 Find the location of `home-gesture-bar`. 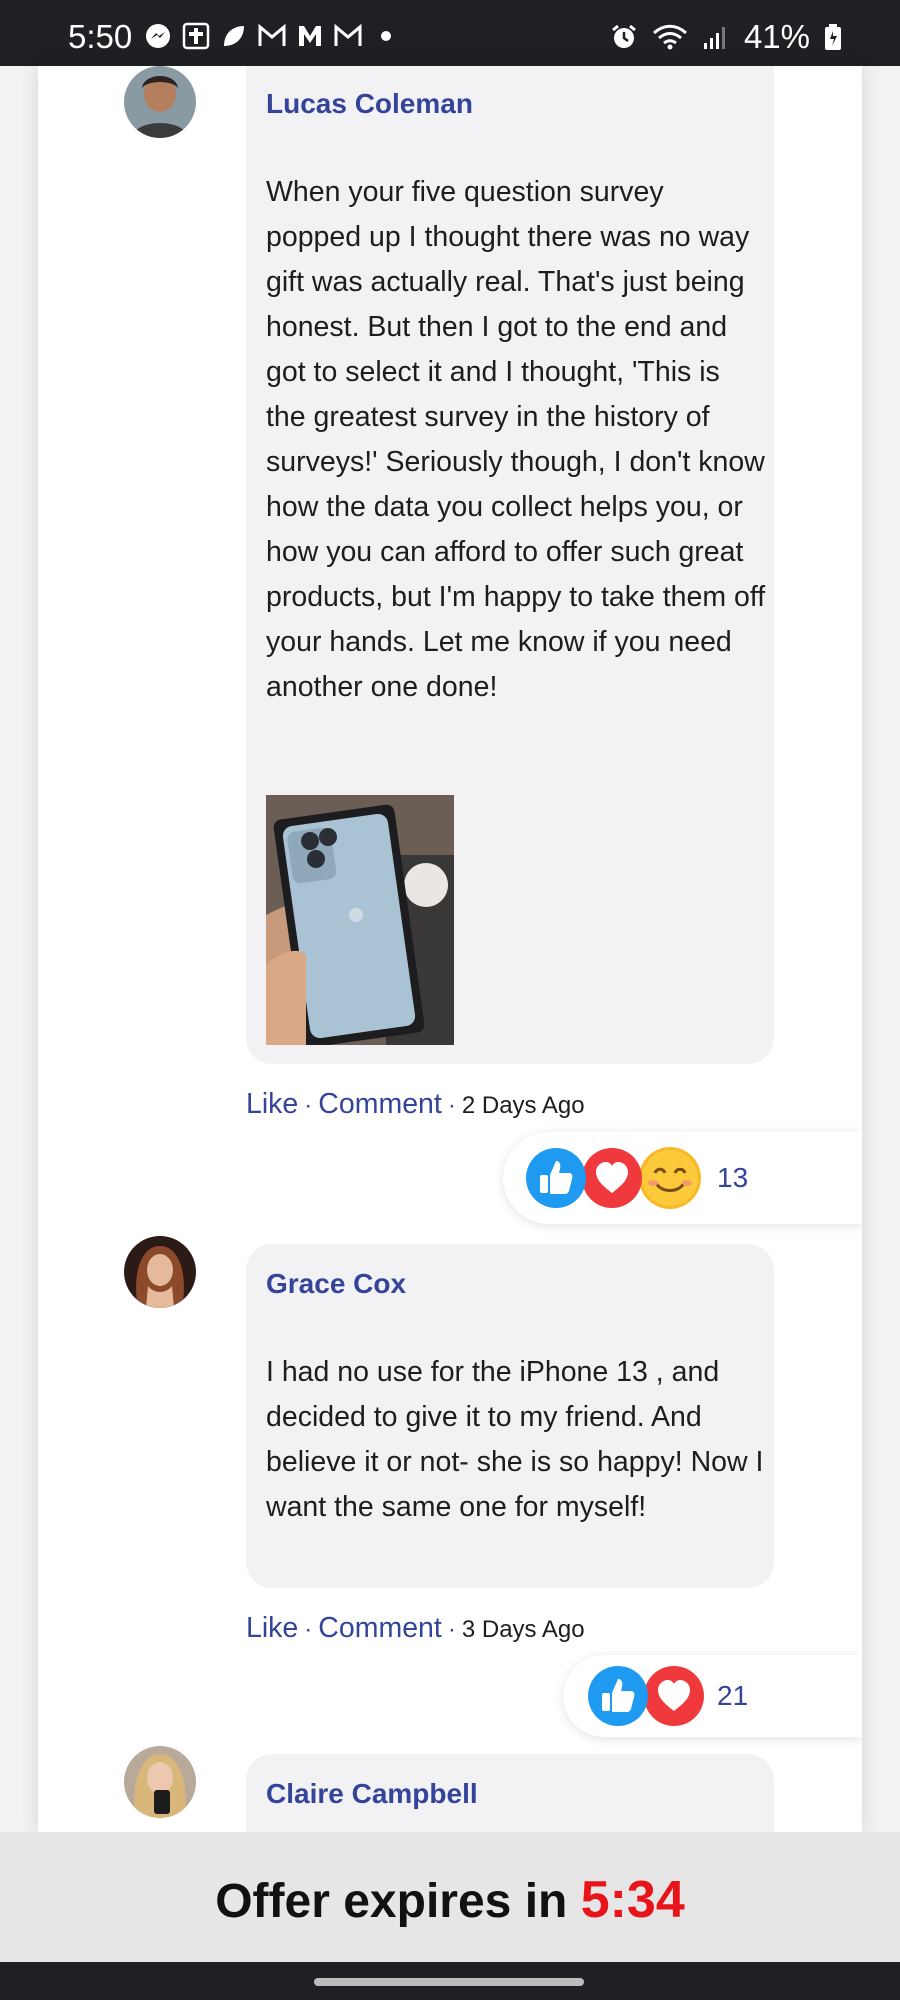

home-gesture-bar is located at coordinates (449, 1982).